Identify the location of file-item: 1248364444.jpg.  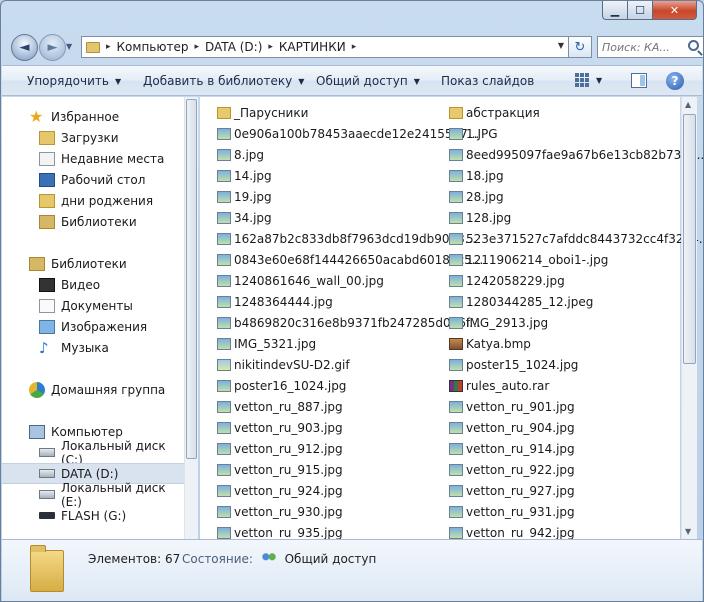
(275, 301).